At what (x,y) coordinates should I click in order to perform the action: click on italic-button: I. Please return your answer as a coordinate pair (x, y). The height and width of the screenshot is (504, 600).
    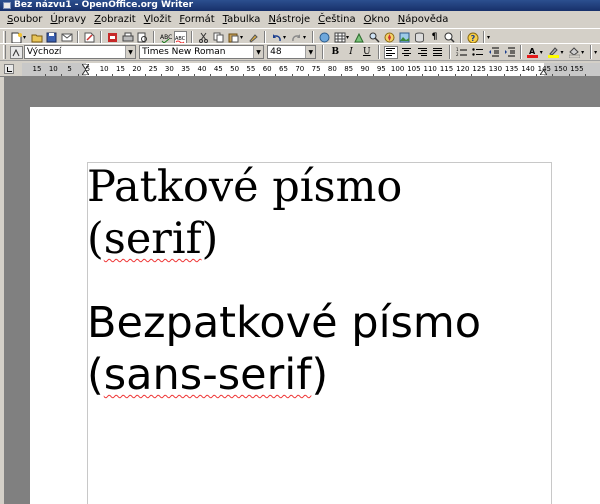
    Looking at the image, I should click on (351, 52).